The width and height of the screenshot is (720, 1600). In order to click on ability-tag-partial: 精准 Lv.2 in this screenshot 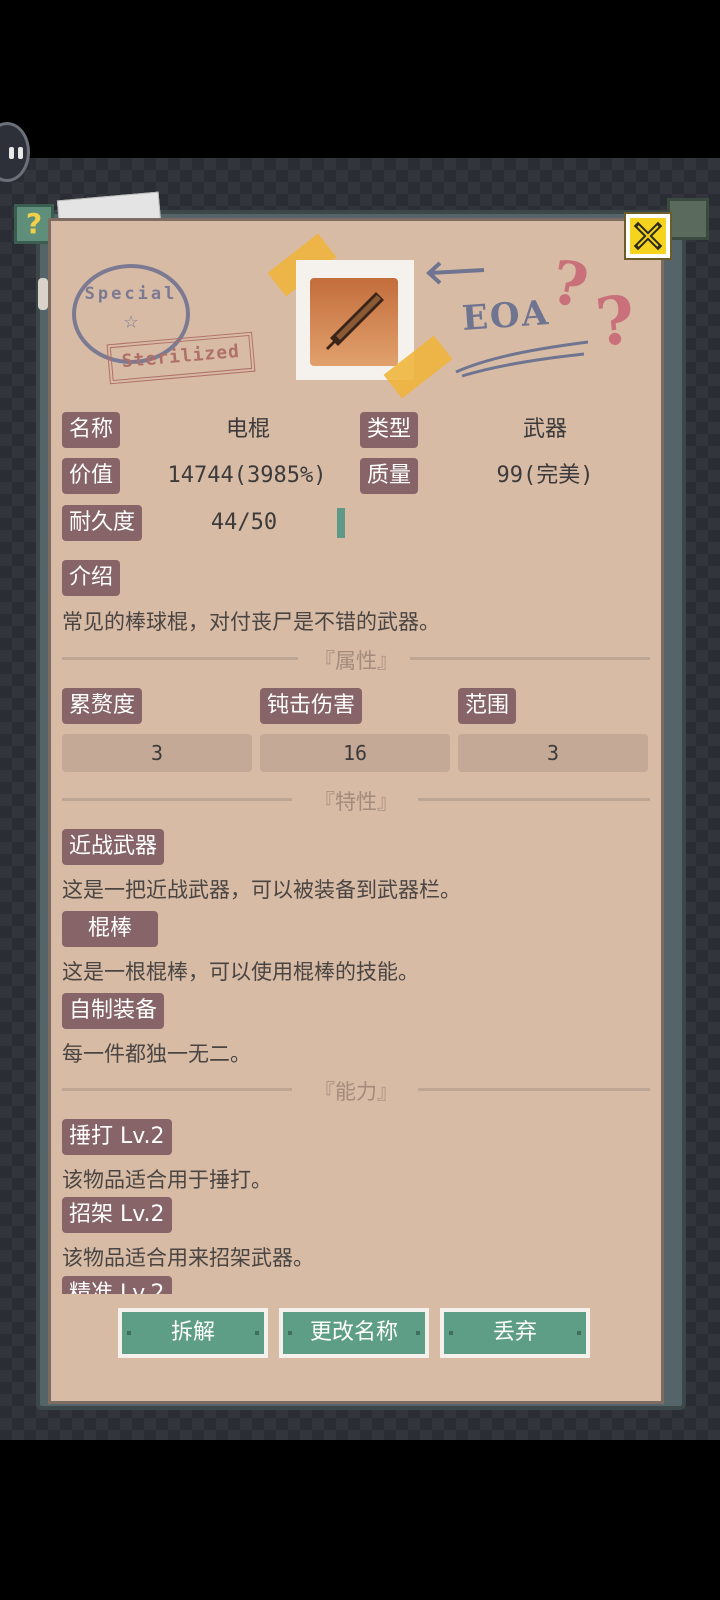, I will do `click(132, 1285)`.